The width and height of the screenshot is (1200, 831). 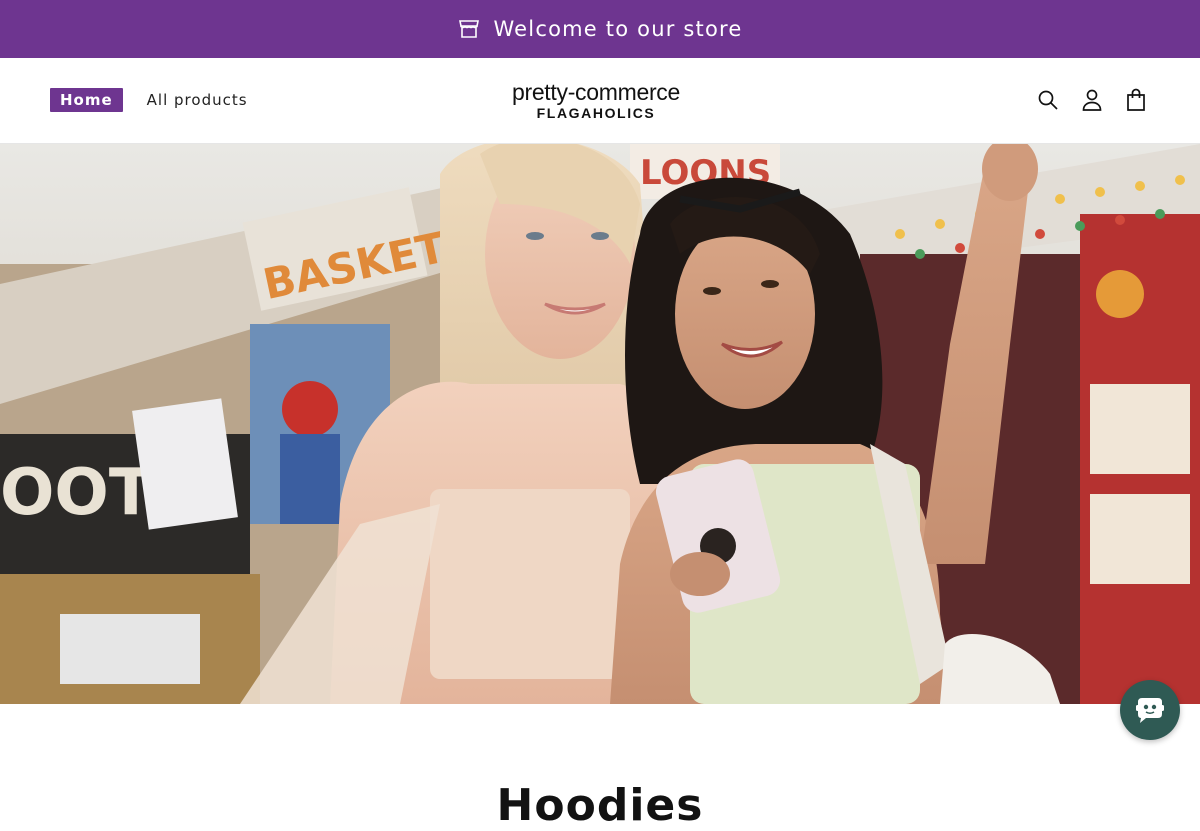 I want to click on announcement-bar: Welcome to our store, so click(x=600, y=29).